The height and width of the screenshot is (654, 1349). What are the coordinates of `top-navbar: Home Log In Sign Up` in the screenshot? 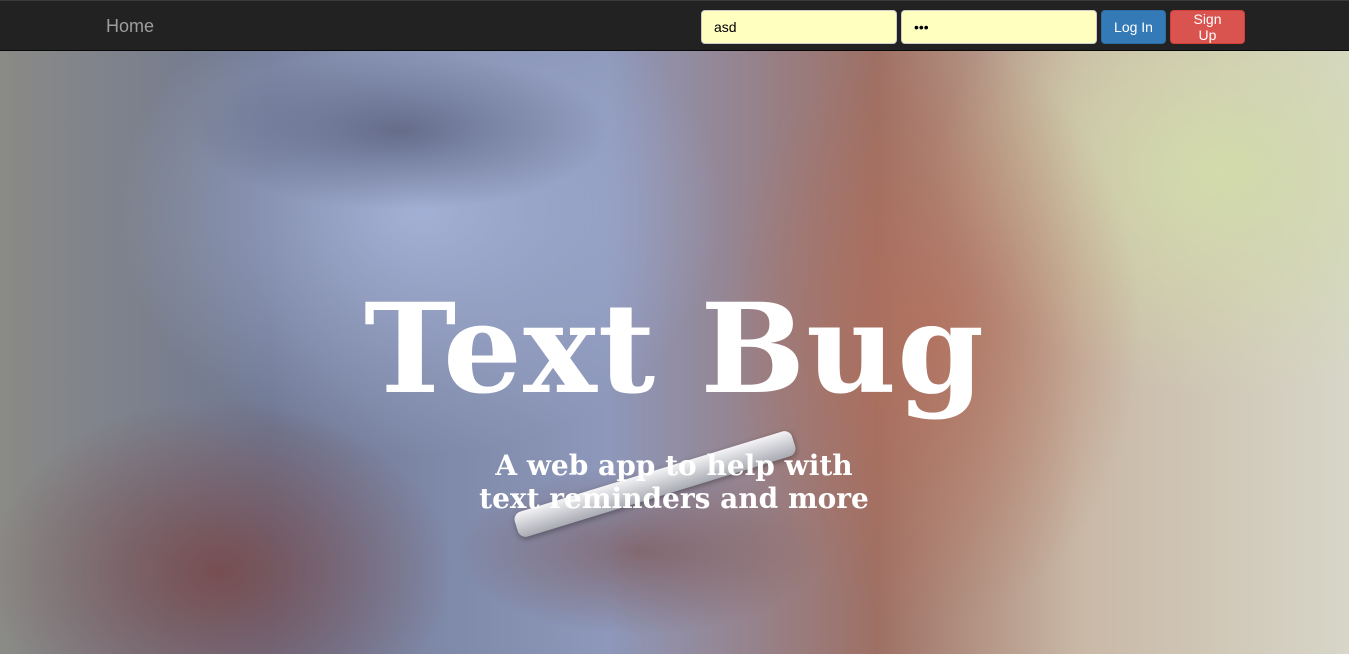 It's located at (674, 25).